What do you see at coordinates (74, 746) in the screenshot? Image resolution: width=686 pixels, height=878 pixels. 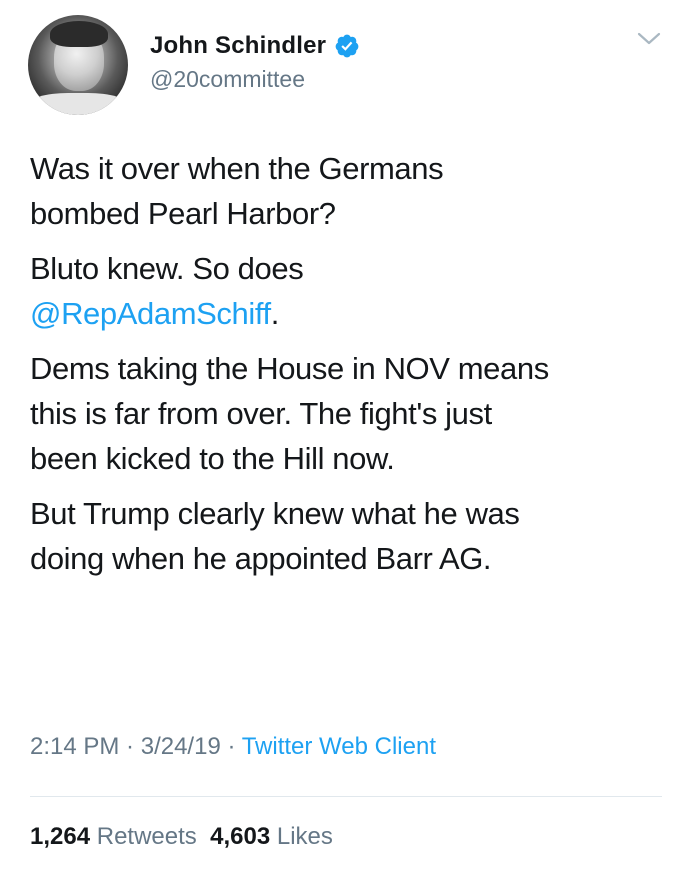 I see `tweet-time: 2:14 PM` at bounding box center [74, 746].